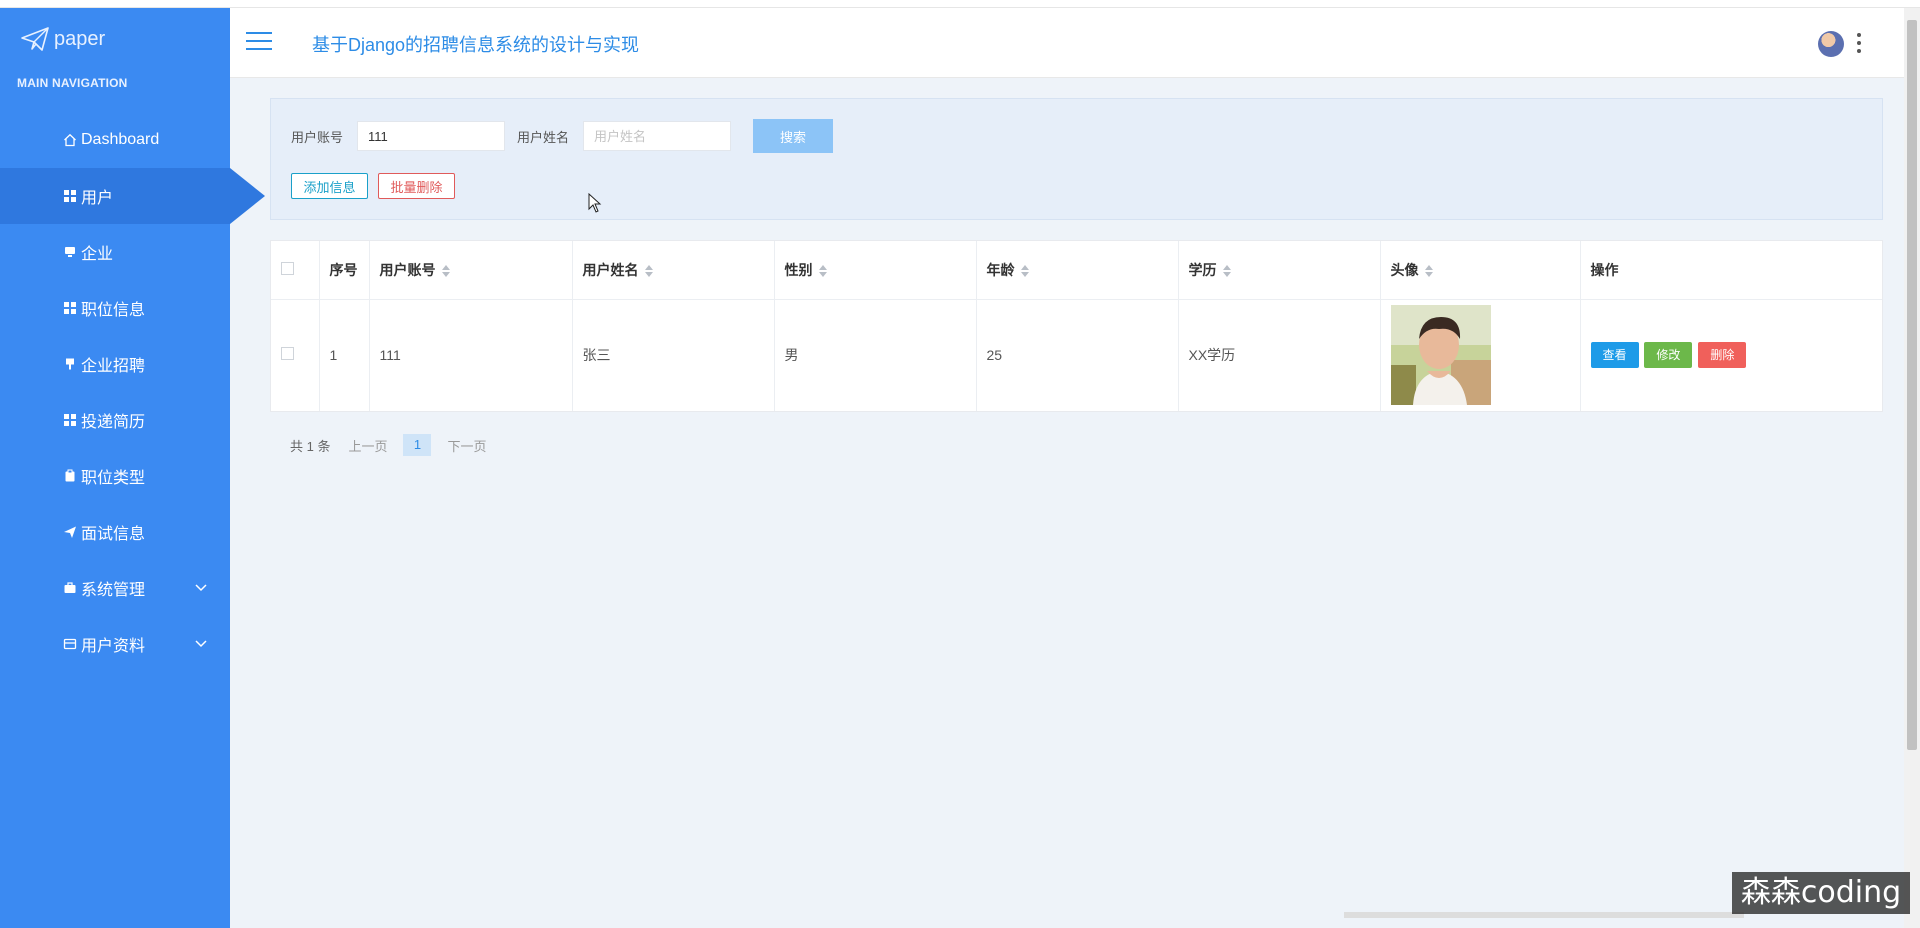 The height and width of the screenshot is (928, 1920). I want to click on cell-gender: 男, so click(875, 355).